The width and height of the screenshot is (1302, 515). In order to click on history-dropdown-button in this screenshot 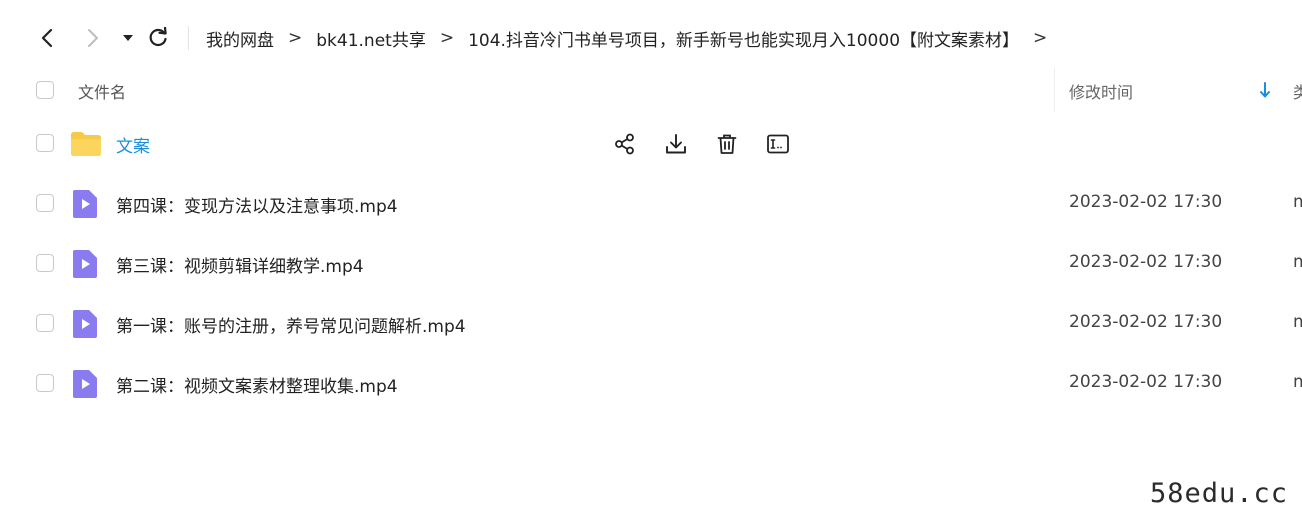, I will do `click(128, 38)`.